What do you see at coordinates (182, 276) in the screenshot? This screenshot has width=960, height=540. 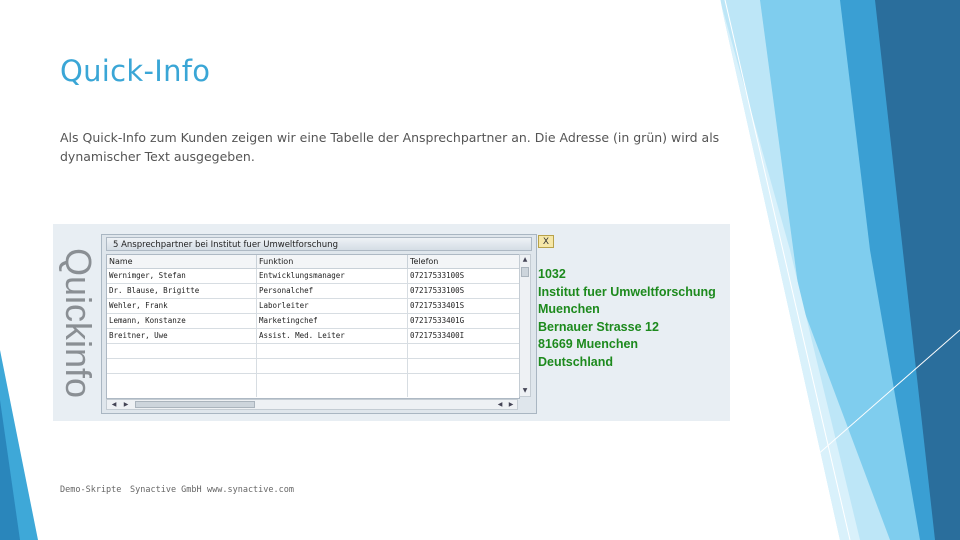 I see `cell-name: Wernimger, Stefan` at bounding box center [182, 276].